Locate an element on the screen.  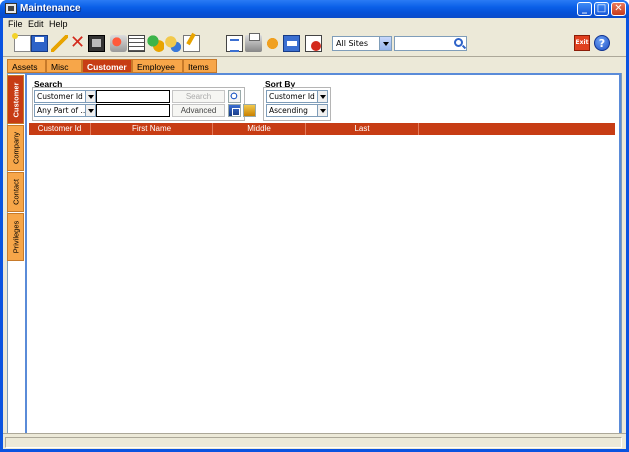
column-header-customer-id: Customer Id is located at coordinates (60, 129).